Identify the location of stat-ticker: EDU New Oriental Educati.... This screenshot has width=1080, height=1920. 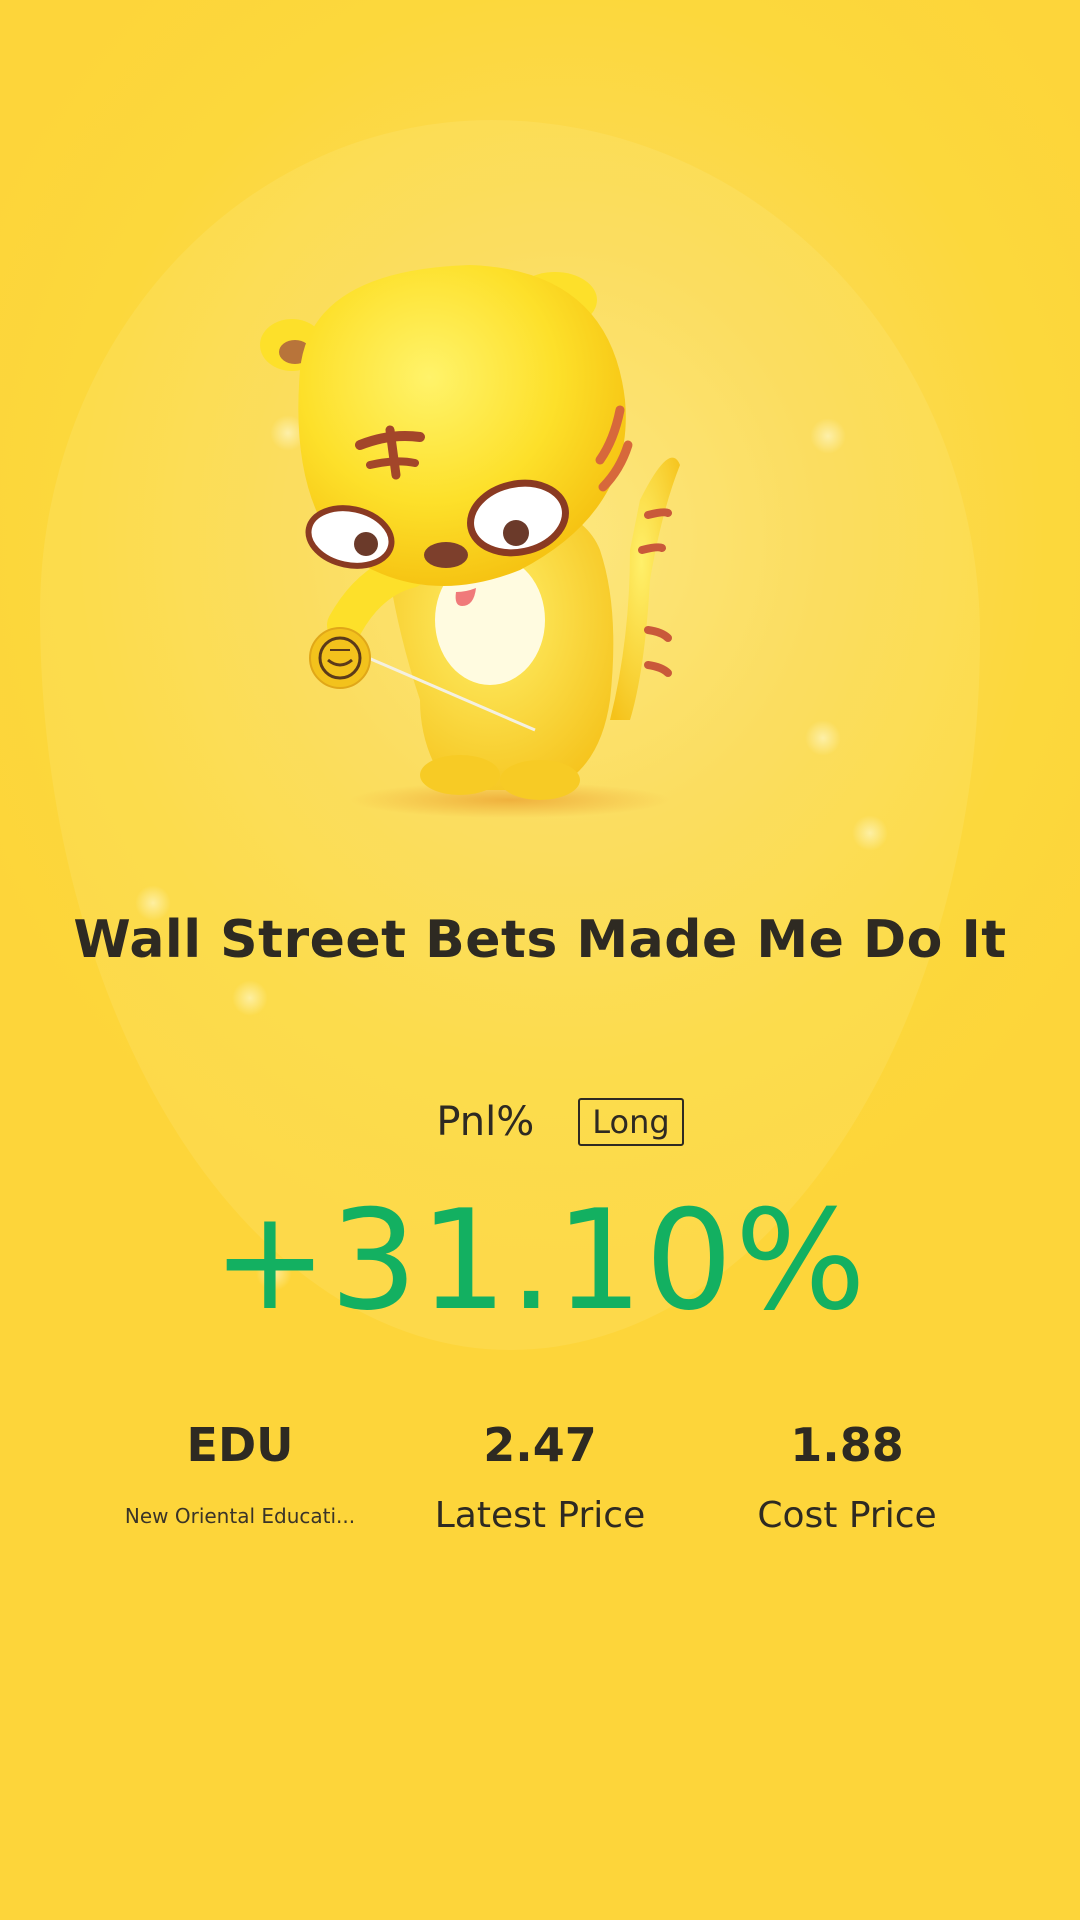
(240, 1478).